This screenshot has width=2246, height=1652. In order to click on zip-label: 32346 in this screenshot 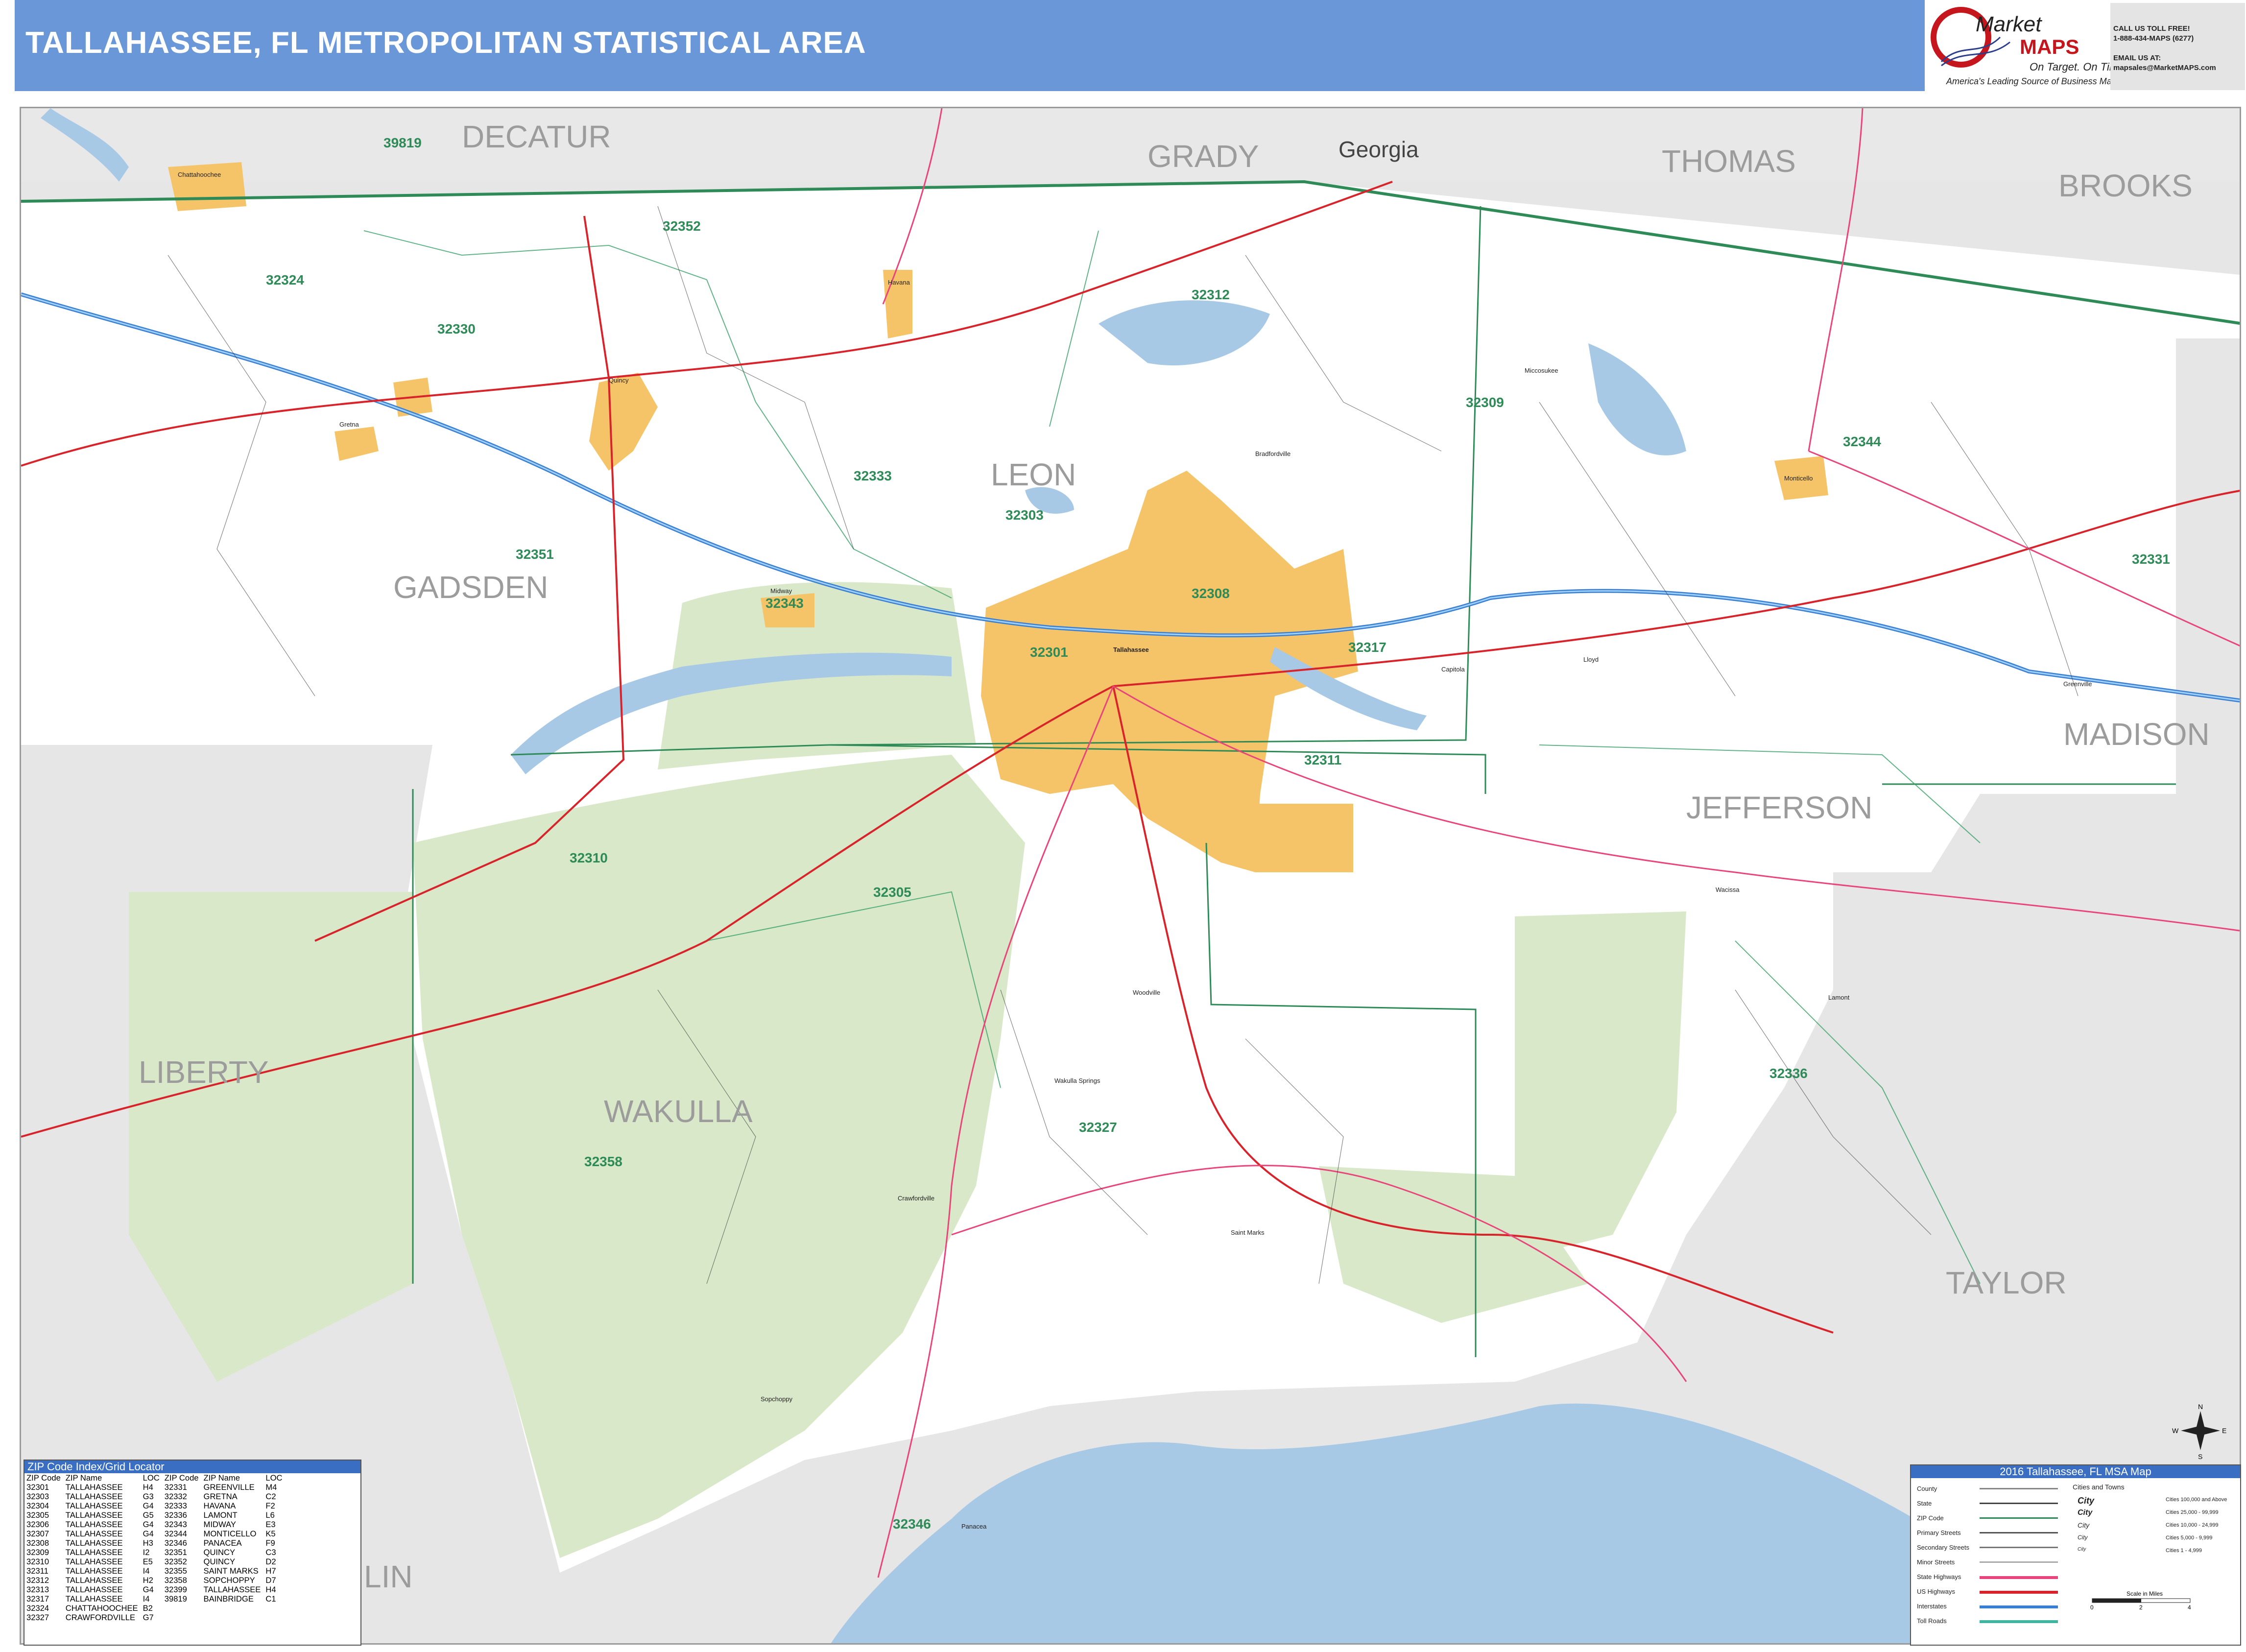, I will do `click(912, 1524)`.